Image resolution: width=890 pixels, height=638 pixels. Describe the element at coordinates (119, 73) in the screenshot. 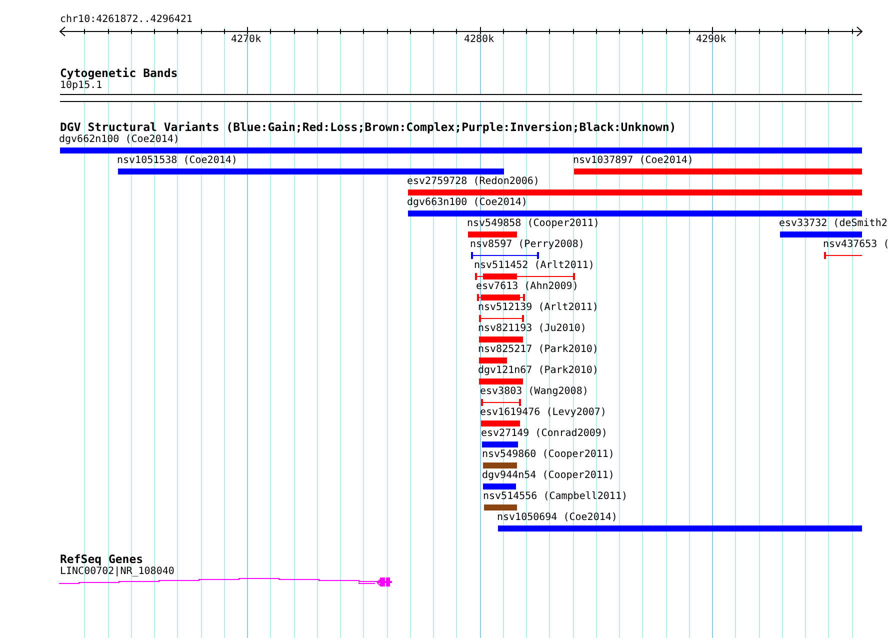

I see `track-title: Cytogenetic Bands` at that location.